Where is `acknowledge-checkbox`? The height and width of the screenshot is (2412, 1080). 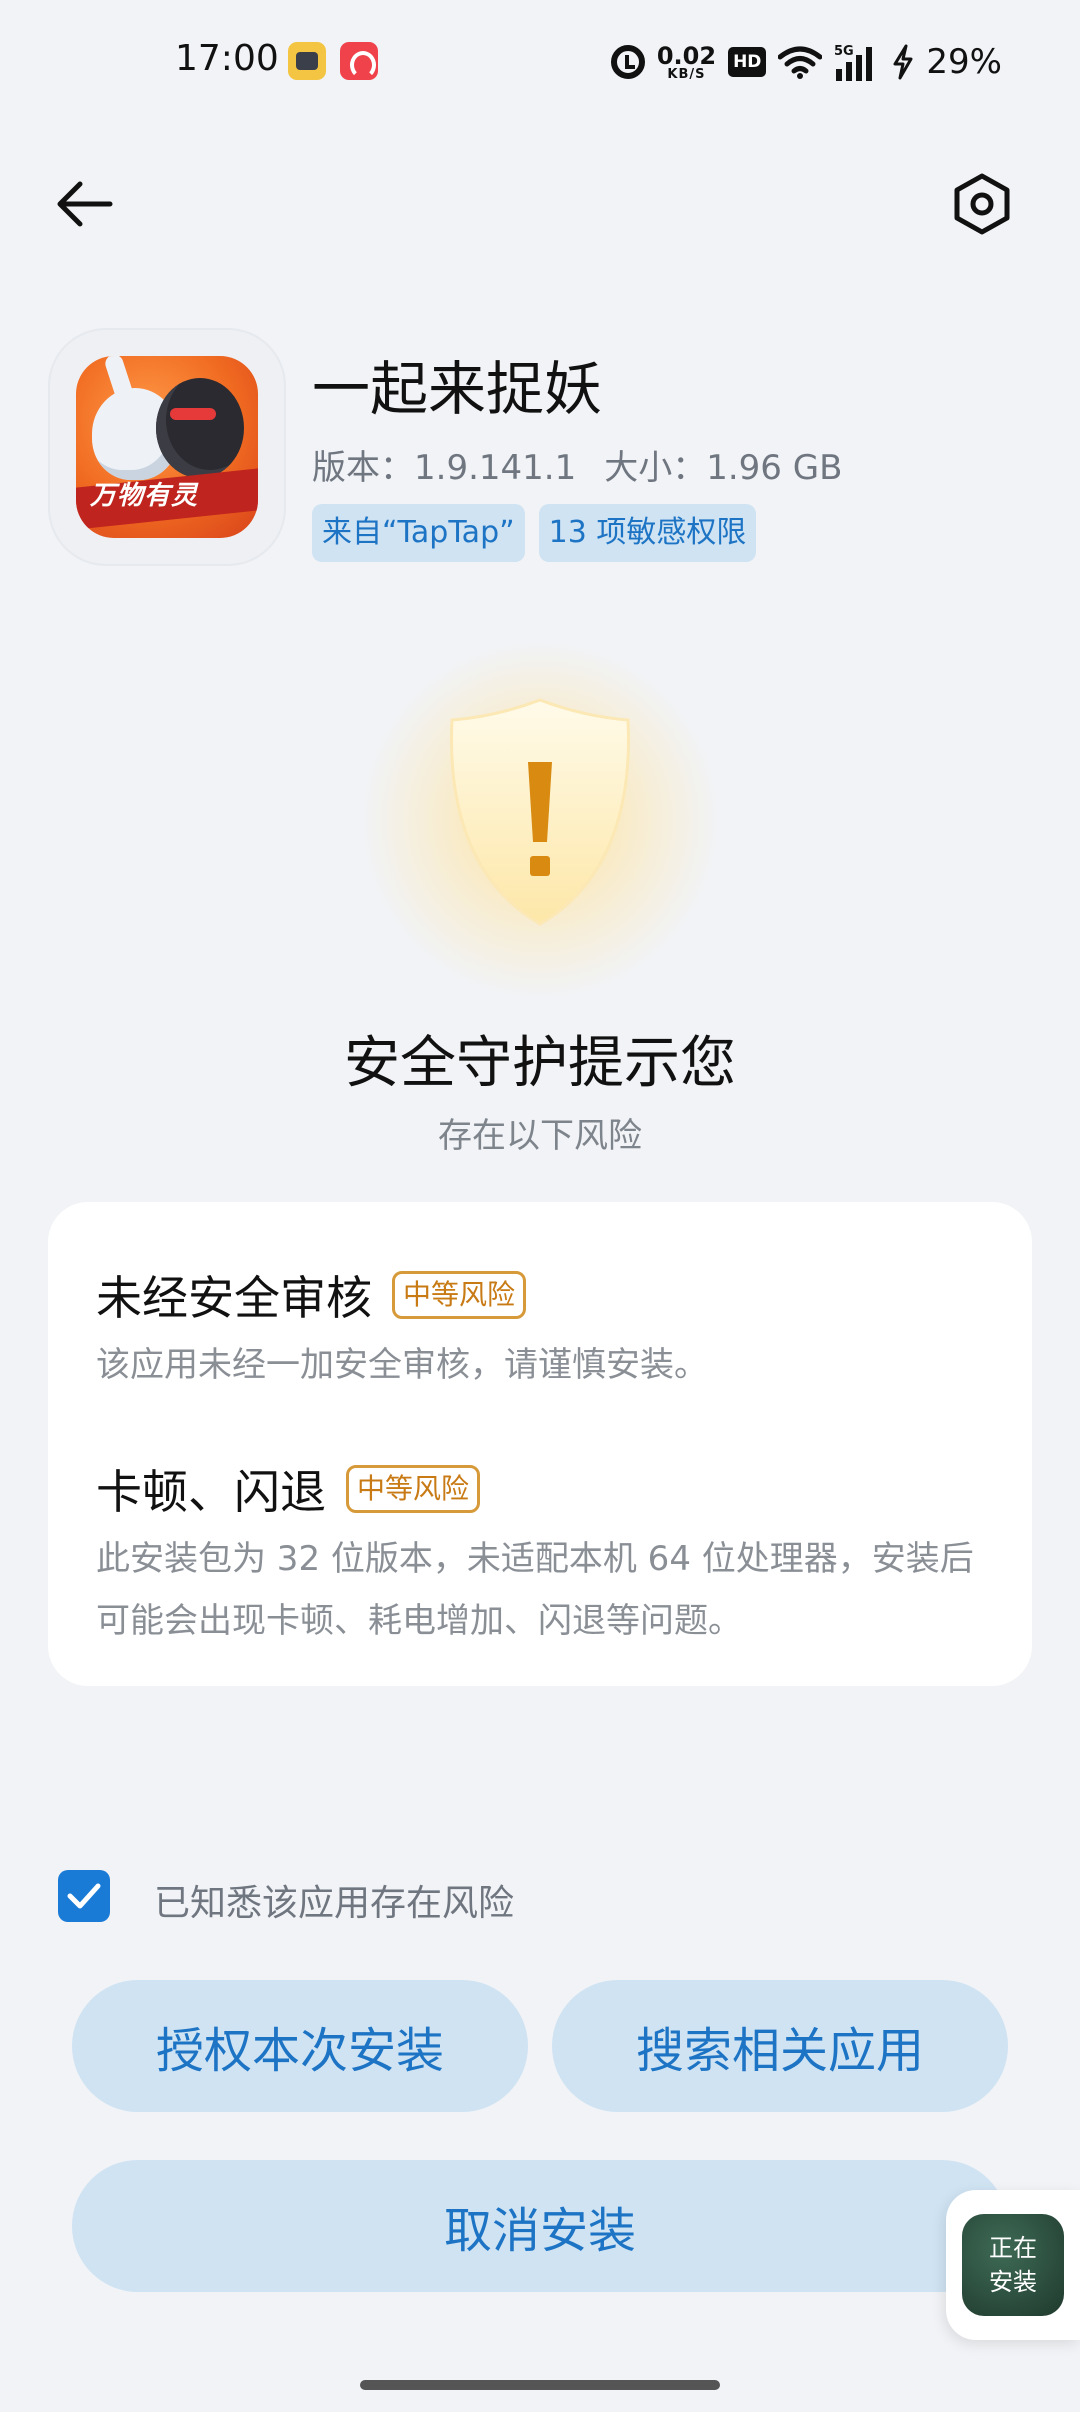 acknowledge-checkbox is located at coordinates (84, 1896).